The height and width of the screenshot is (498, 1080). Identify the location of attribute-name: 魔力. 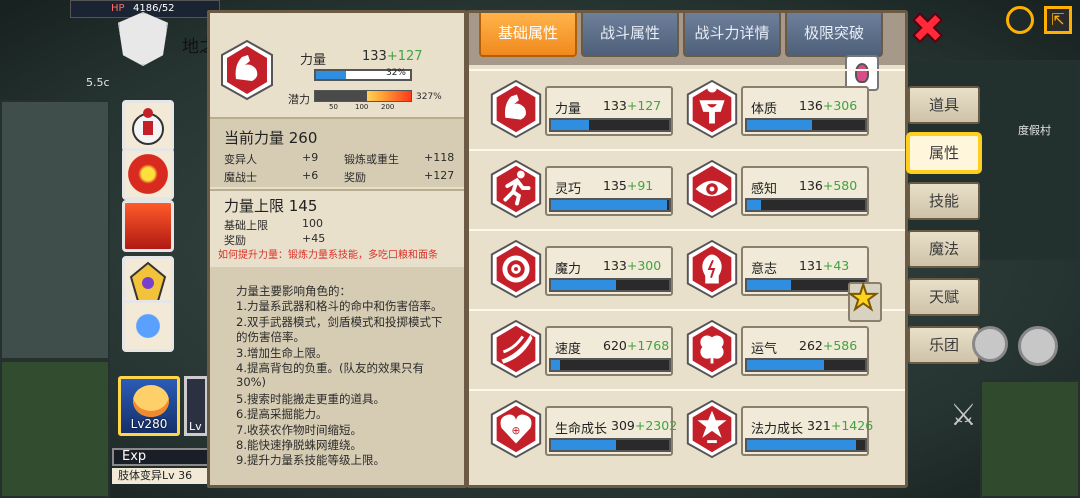
(568, 269).